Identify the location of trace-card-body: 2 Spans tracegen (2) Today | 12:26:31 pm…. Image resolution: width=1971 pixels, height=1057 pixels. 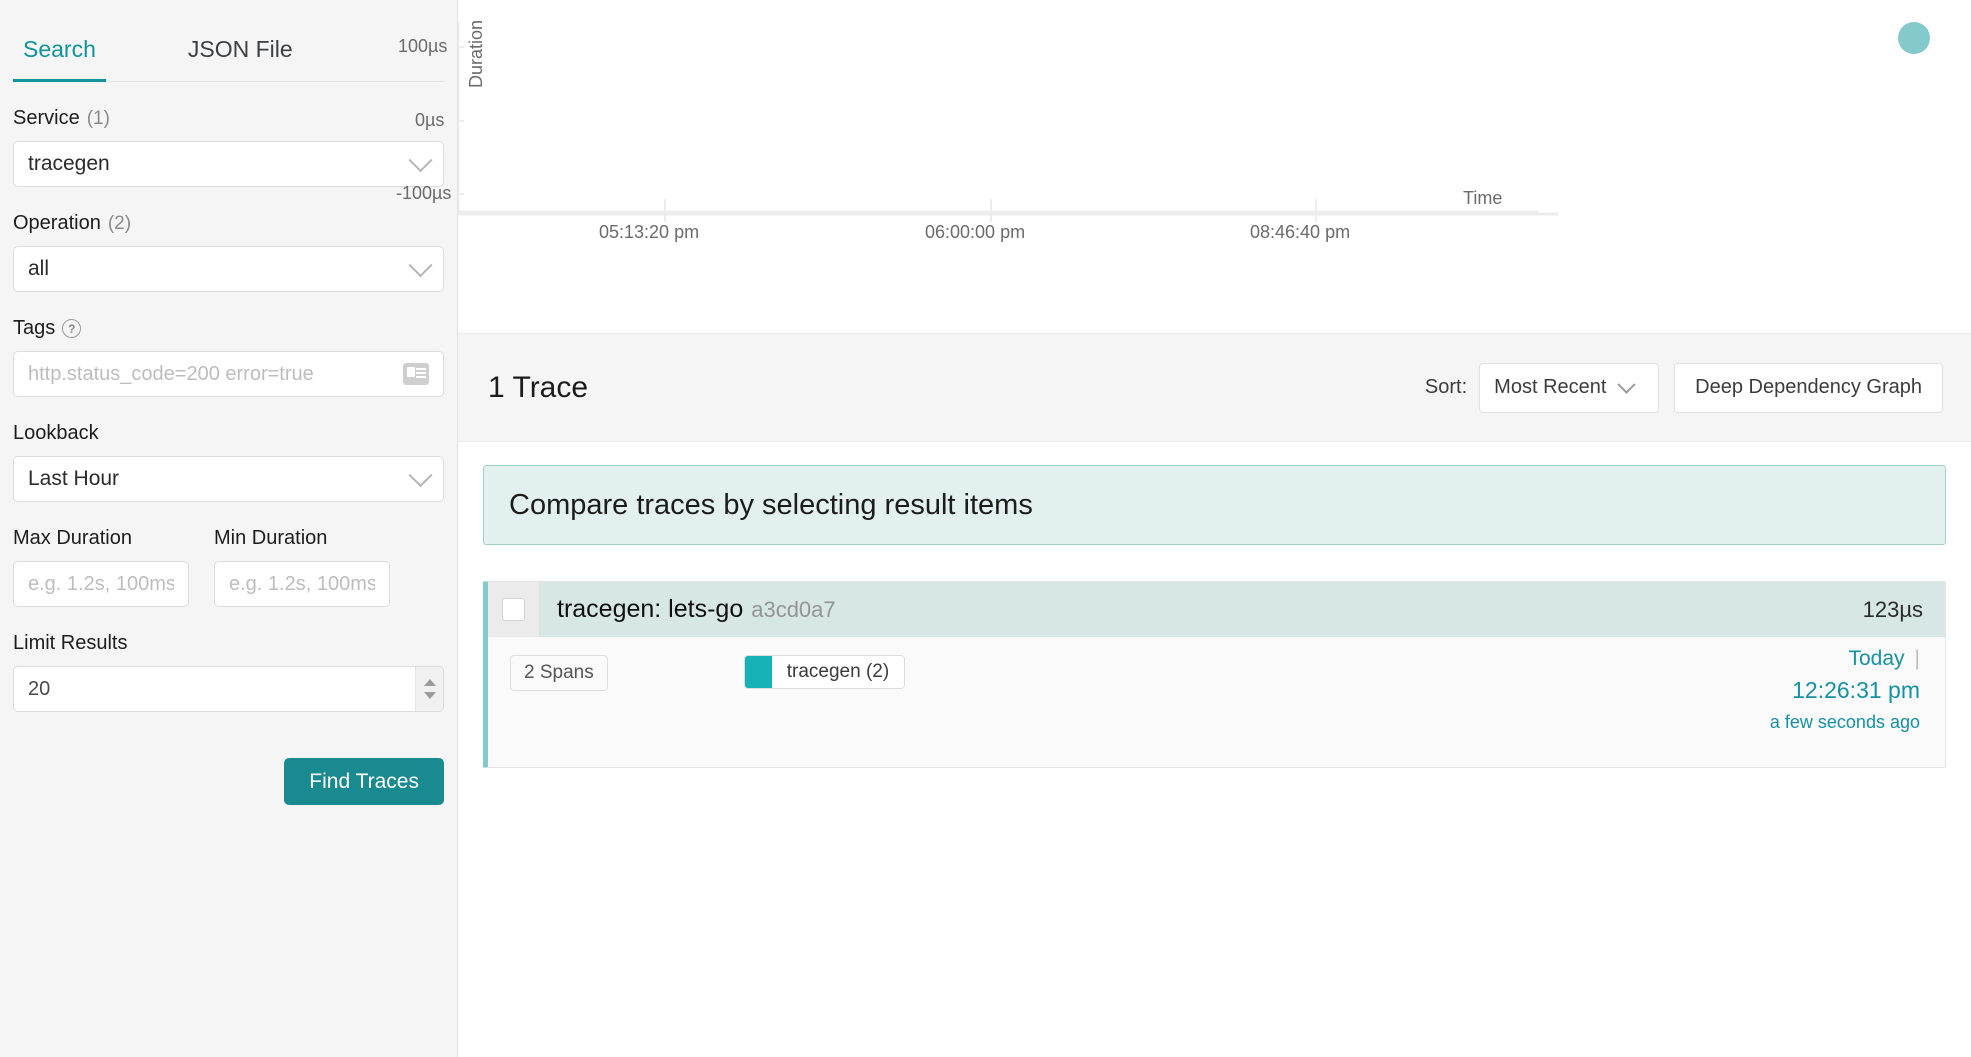
(1216, 702).